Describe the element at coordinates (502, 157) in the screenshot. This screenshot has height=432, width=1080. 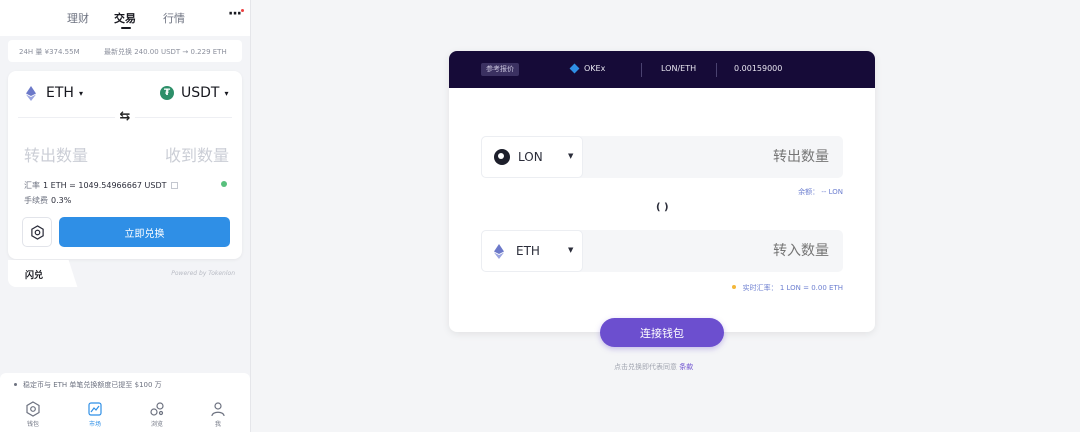
I see `lon-token-icon` at that location.